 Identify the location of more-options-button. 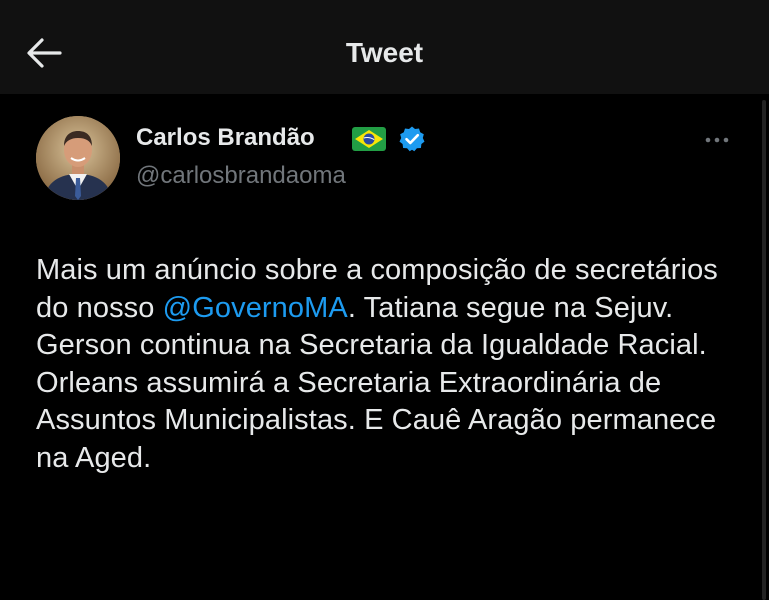
(717, 140).